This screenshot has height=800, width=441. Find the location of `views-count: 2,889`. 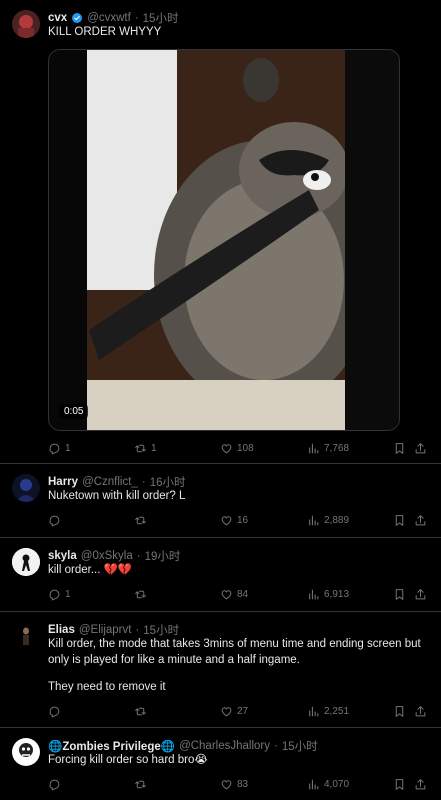

views-count: 2,889 is located at coordinates (337, 520).